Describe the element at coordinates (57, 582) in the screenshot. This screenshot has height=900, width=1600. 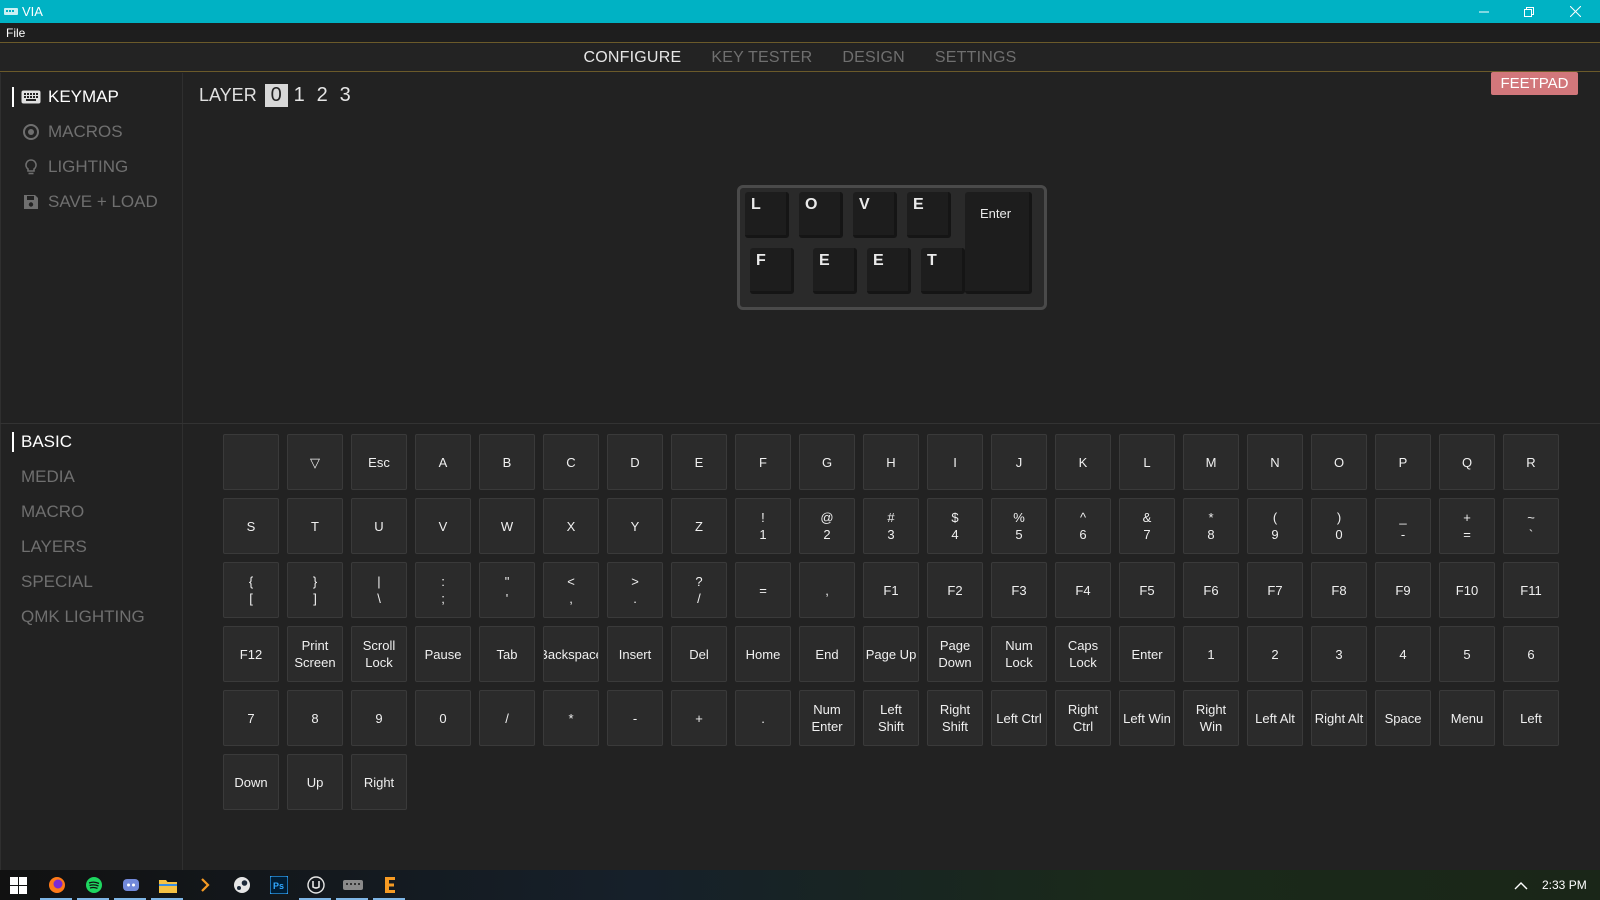
I see `category-special: SPECIAL` at that location.